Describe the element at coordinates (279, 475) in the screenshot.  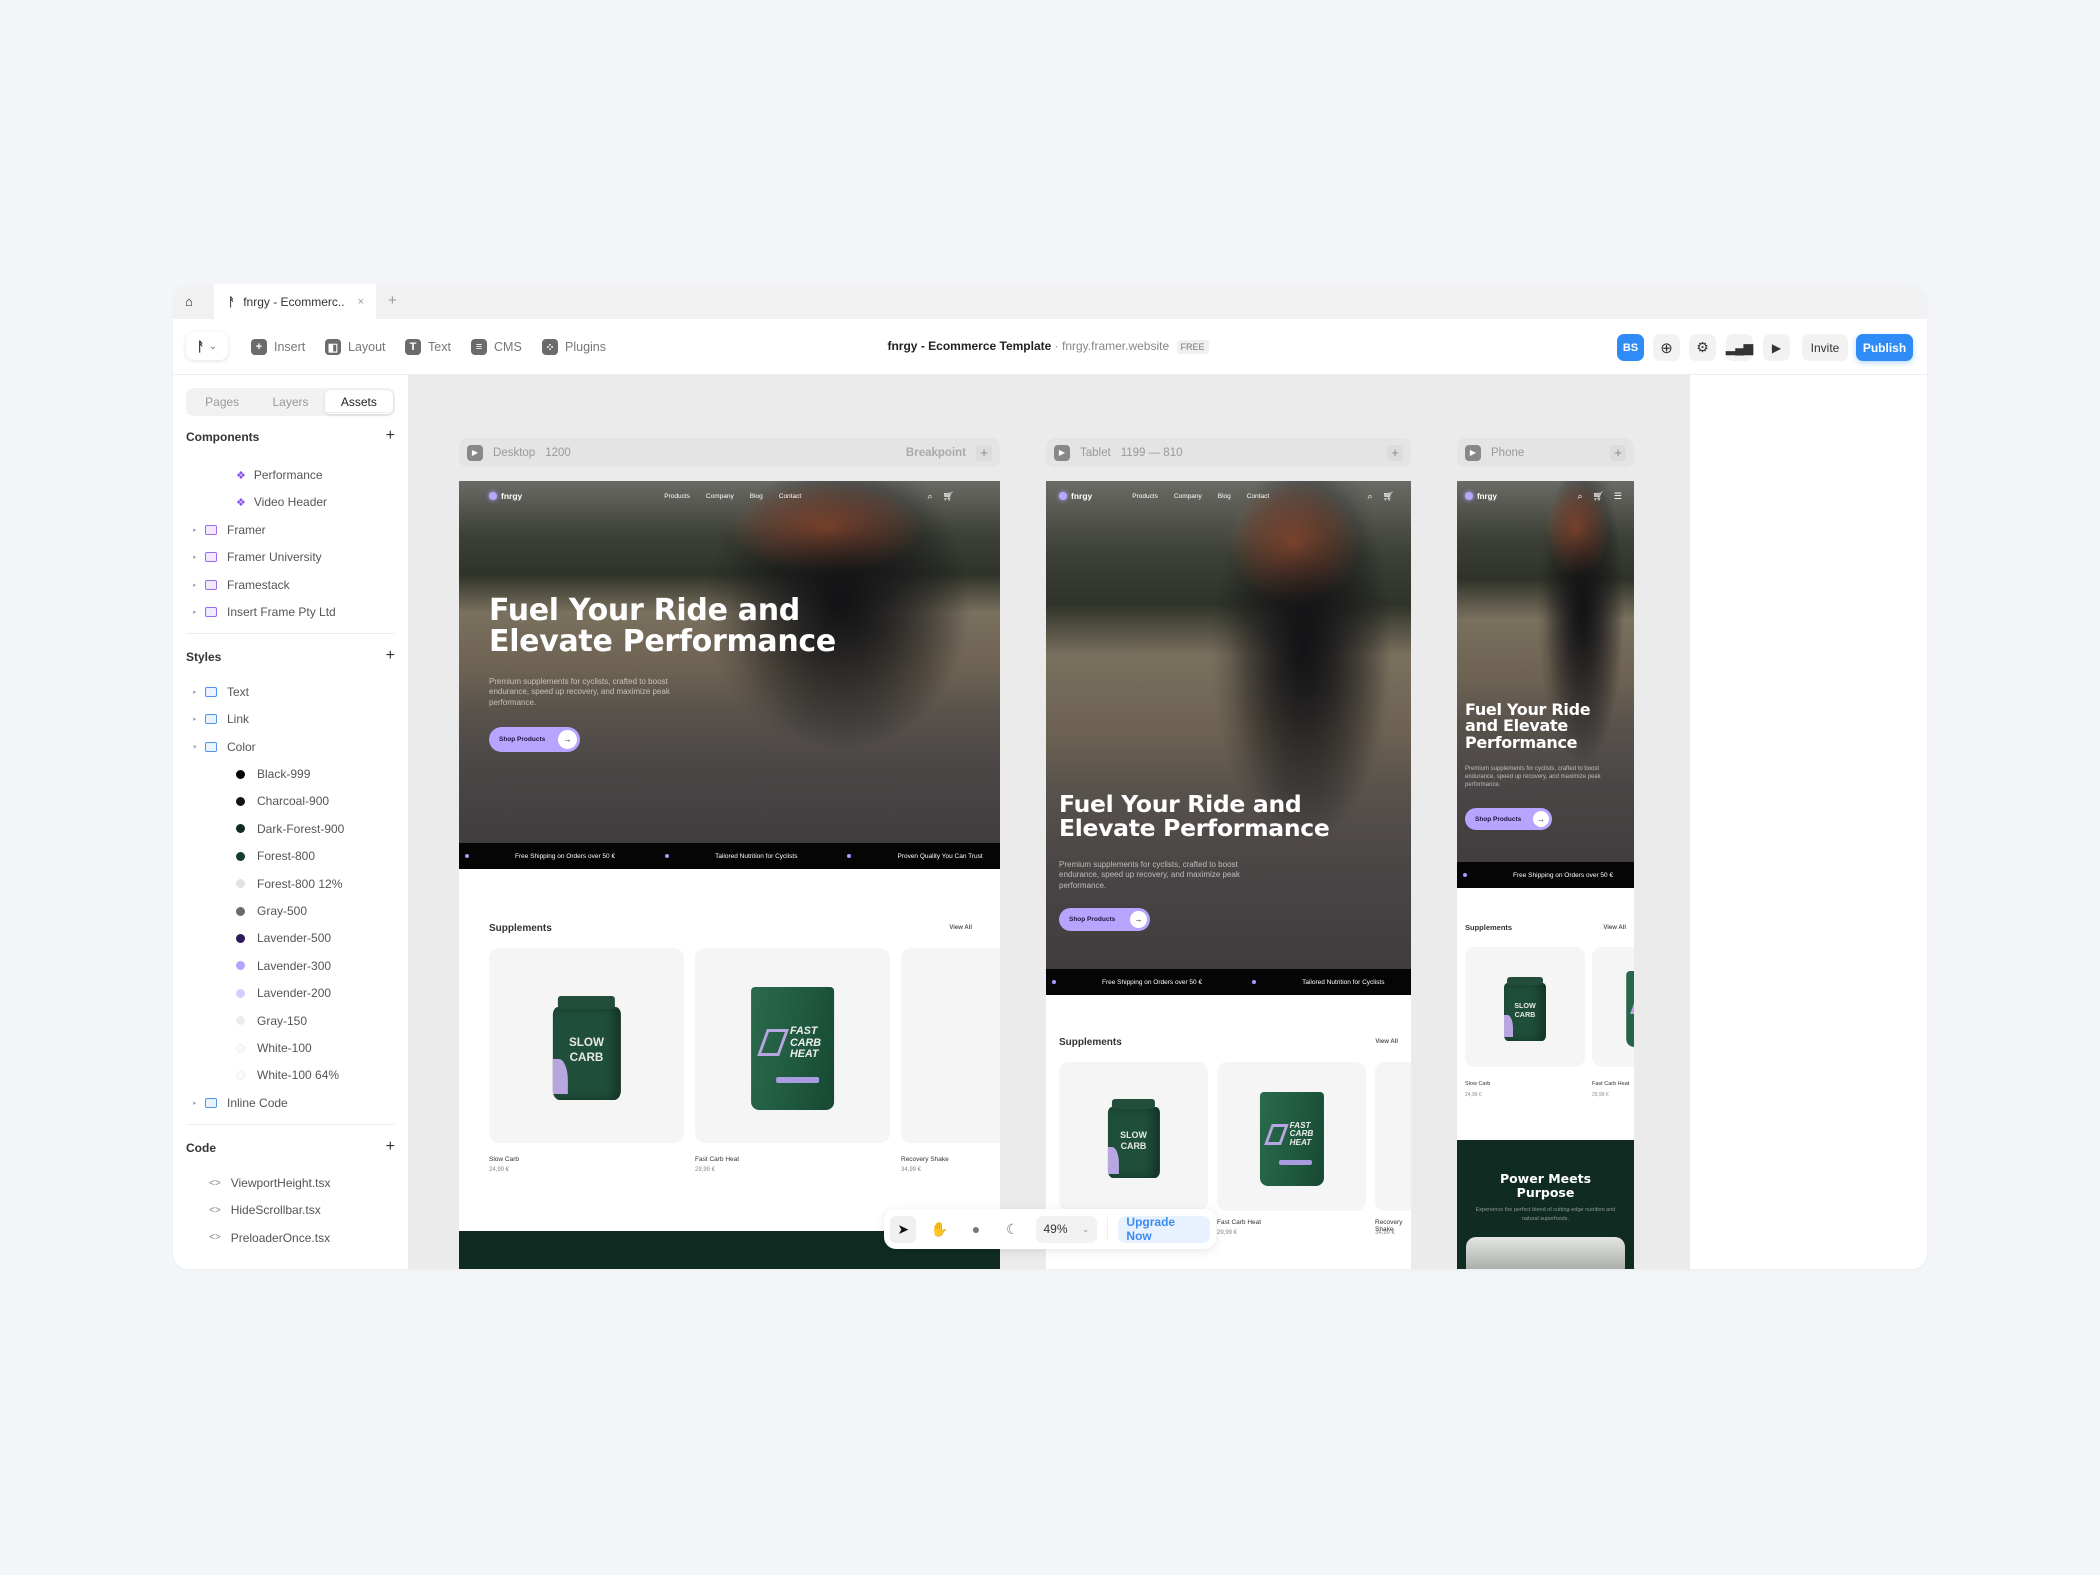
I see `component-item: ❖ Performance` at that location.